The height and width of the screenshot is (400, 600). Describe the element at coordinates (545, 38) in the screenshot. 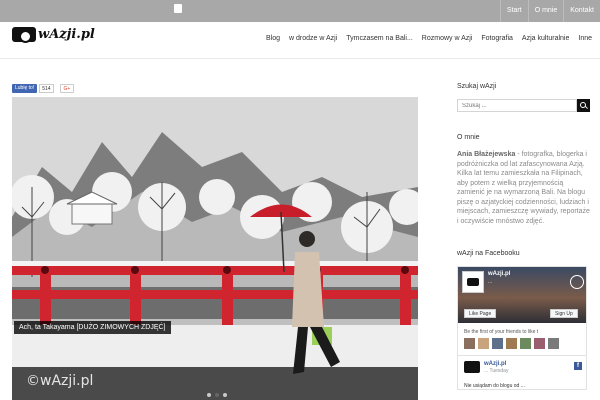

I see `nav-item-azja-kulturalnie: Azja kulturalnie` at that location.